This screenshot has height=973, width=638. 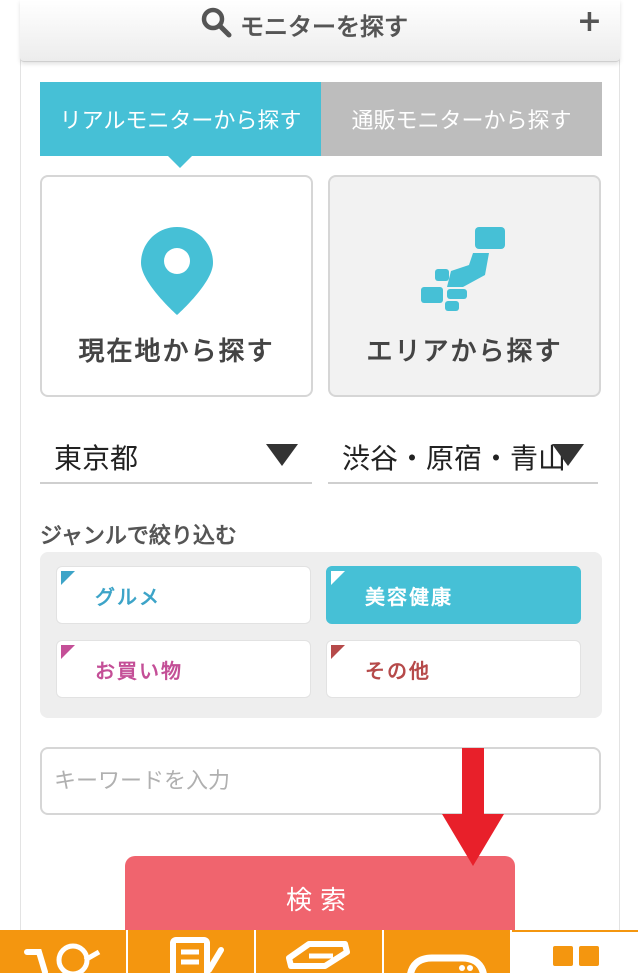 I want to click on nav-document, so click(x=192, y=951).